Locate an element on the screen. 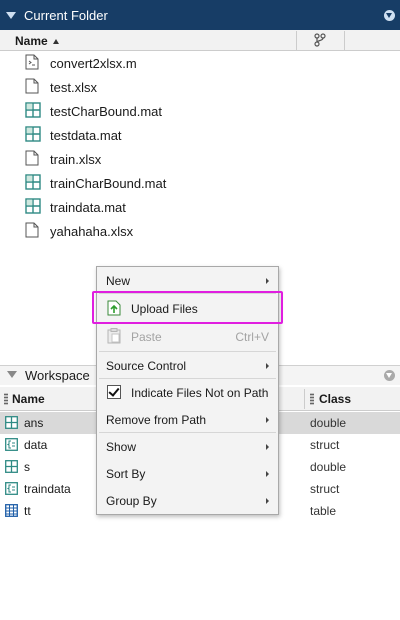 Image resolution: width=400 pixels, height=620 pixels. file-row: testCharBound.mat is located at coordinates (200, 111).